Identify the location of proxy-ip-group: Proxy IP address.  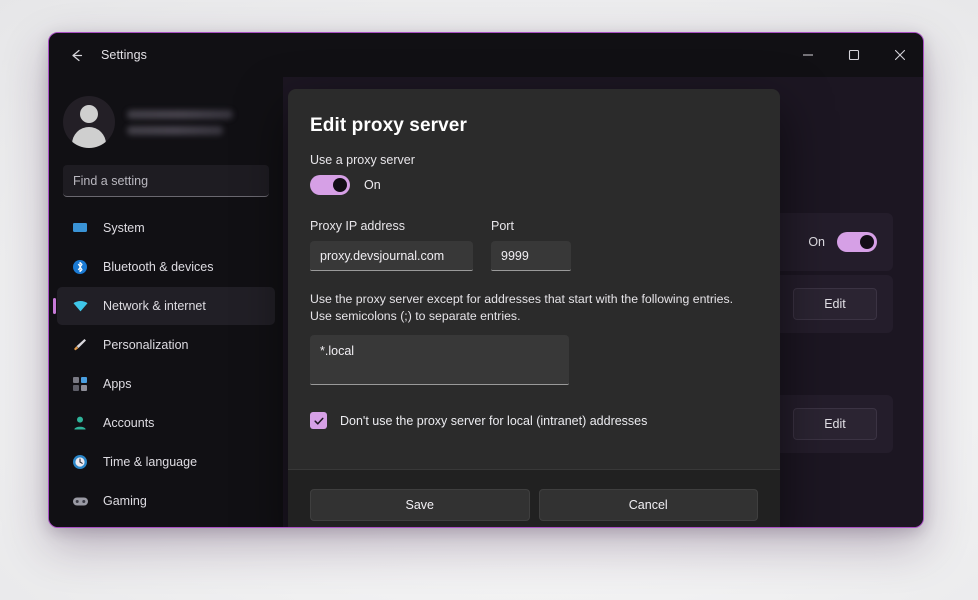
(391, 245).